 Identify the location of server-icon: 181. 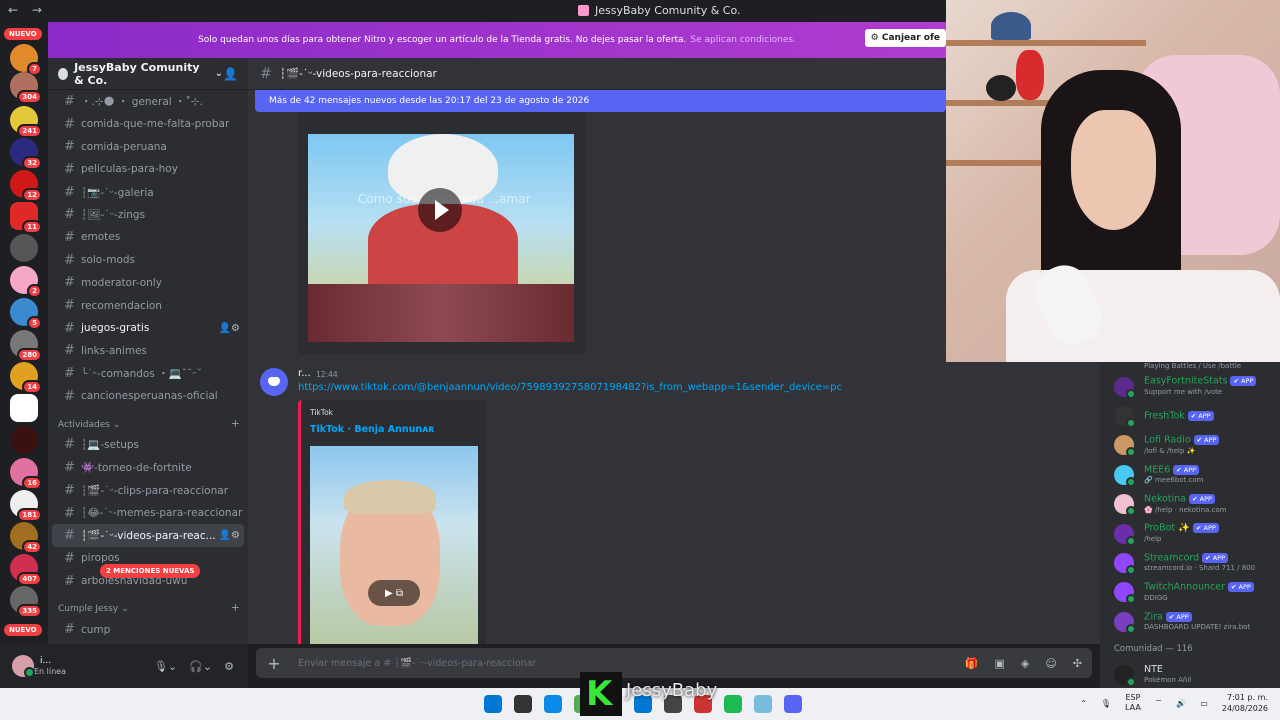
(26, 506).